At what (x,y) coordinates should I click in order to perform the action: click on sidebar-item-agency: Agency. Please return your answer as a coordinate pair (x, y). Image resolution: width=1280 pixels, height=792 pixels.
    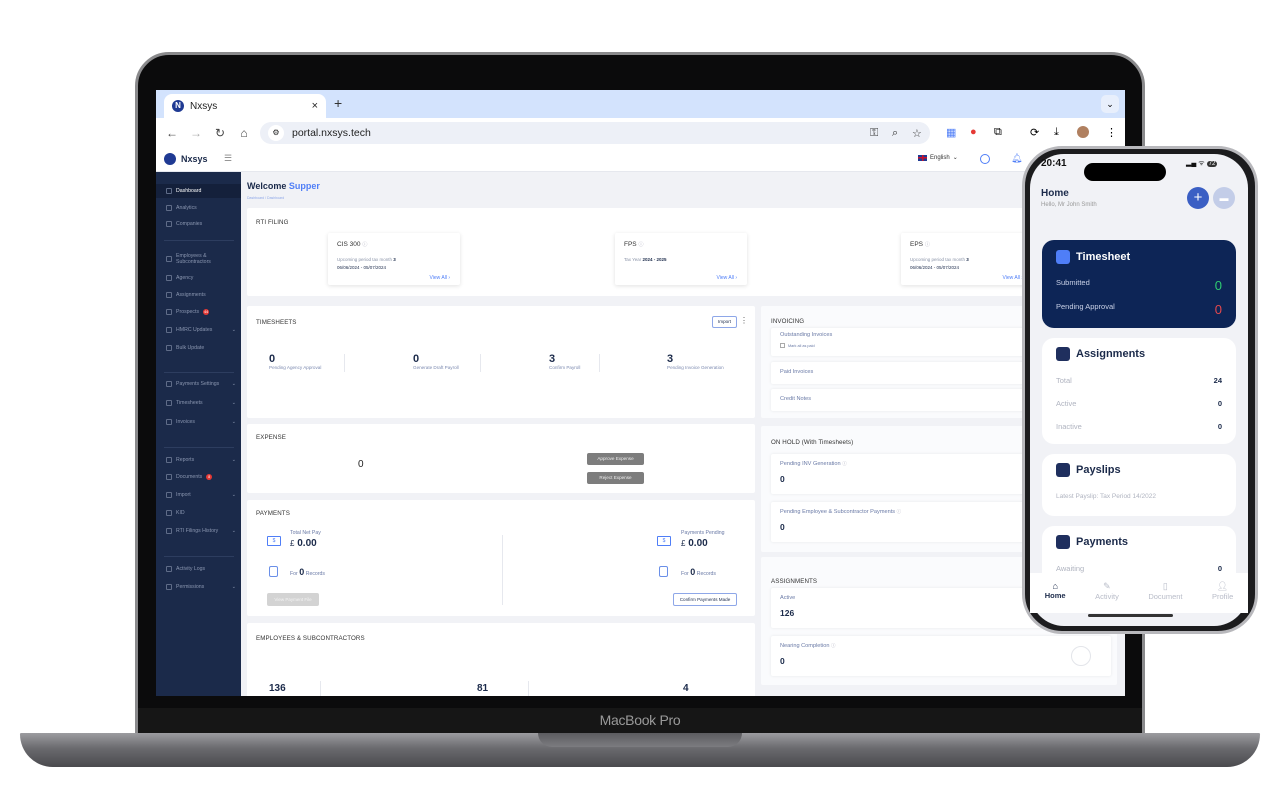
    Looking at the image, I should click on (201, 278).